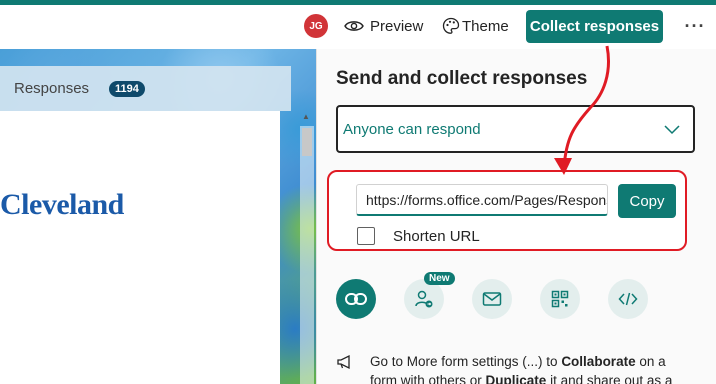 This screenshot has width=716, height=384. What do you see at coordinates (672, 130) in the screenshot?
I see `chevron-down-icon` at bounding box center [672, 130].